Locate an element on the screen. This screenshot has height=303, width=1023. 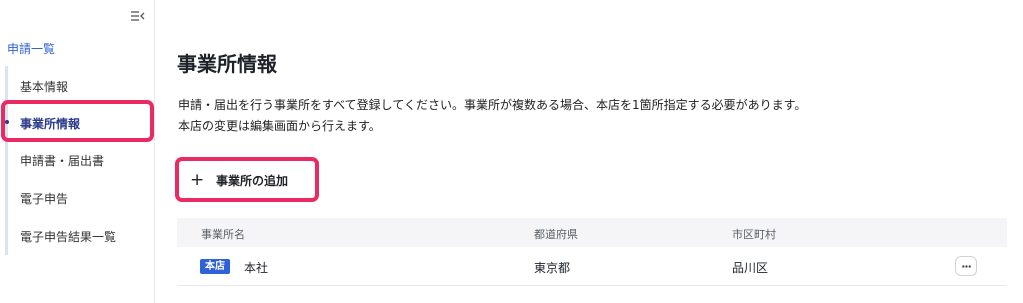
row-more-menu-icon: ··· is located at coordinates (966, 266).